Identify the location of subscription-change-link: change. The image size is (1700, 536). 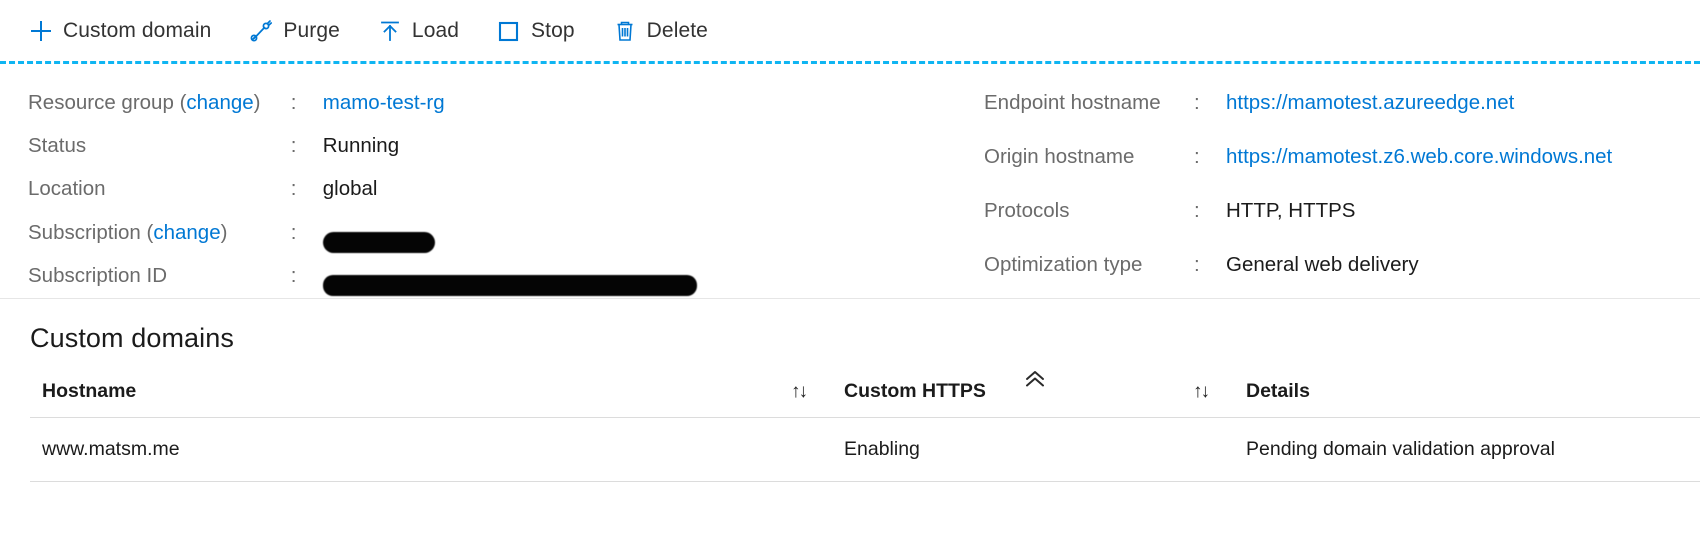
(186, 232).